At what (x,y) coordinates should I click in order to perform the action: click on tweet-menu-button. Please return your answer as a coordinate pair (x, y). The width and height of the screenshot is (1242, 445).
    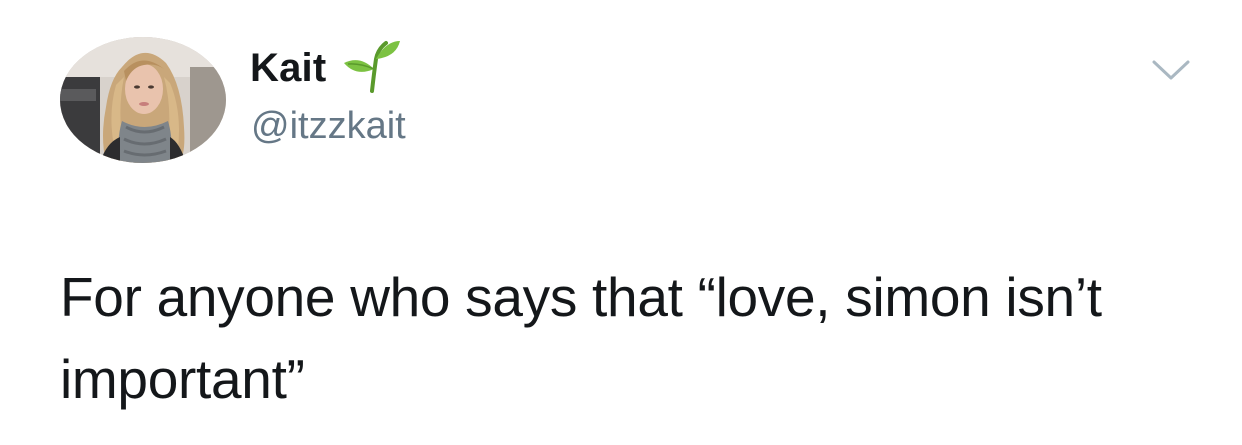
    Looking at the image, I should click on (1171, 69).